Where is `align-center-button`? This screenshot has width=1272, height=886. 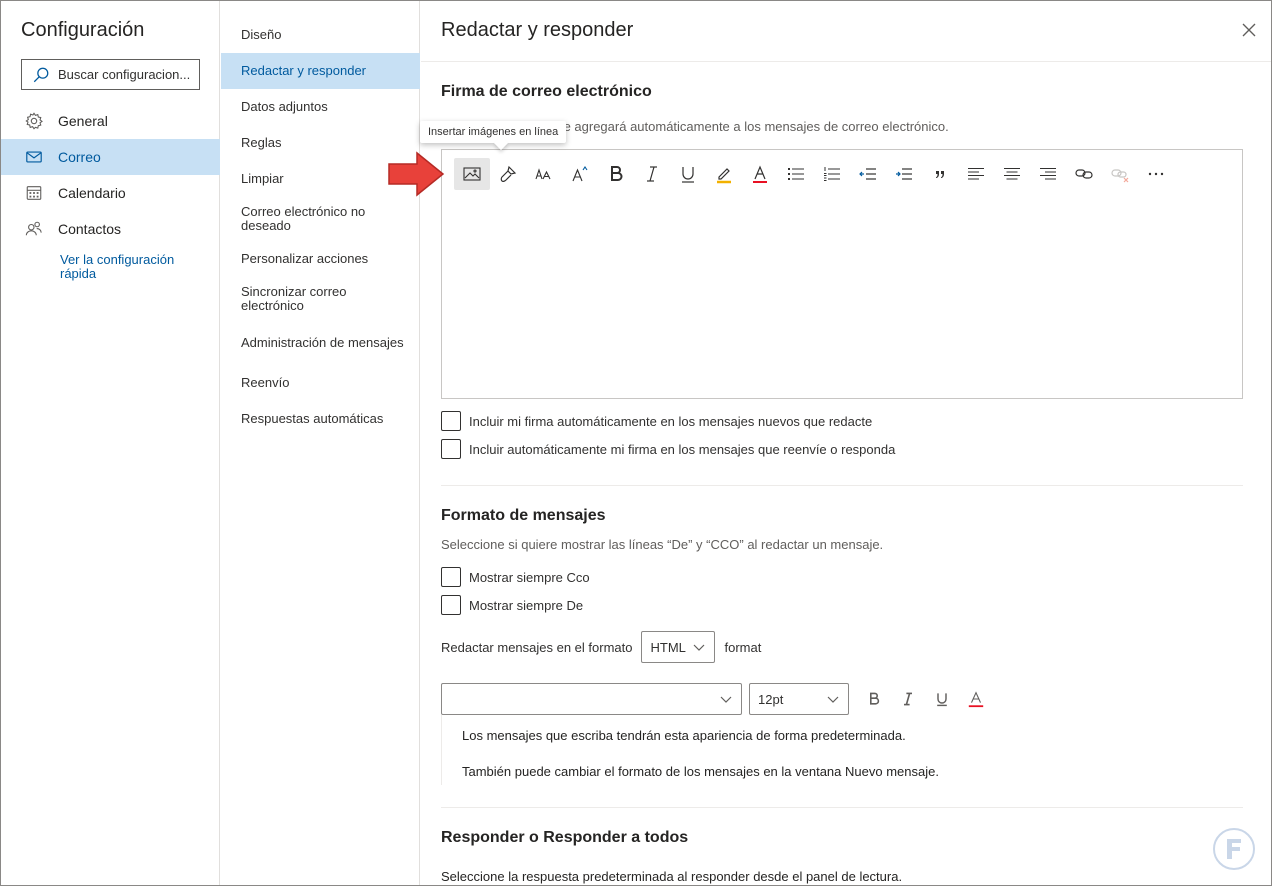
align-center-button is located at coordinates (1012, 174).